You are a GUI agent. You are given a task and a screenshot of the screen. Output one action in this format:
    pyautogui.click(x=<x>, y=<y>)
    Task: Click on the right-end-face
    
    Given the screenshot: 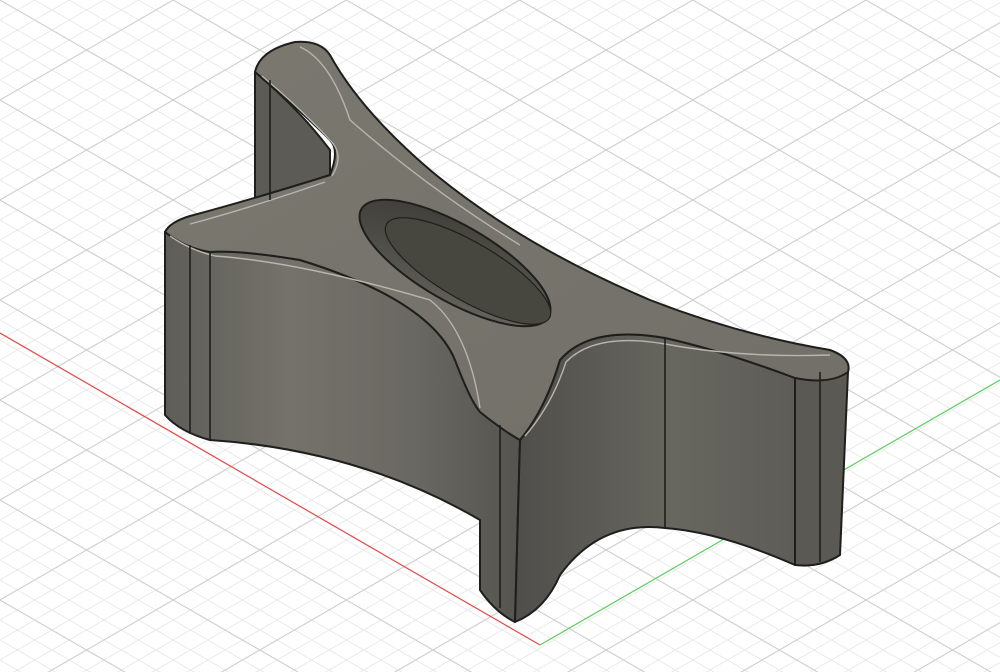 What is the action you would take?
    pyautogui.click(x=821, y=463)
    